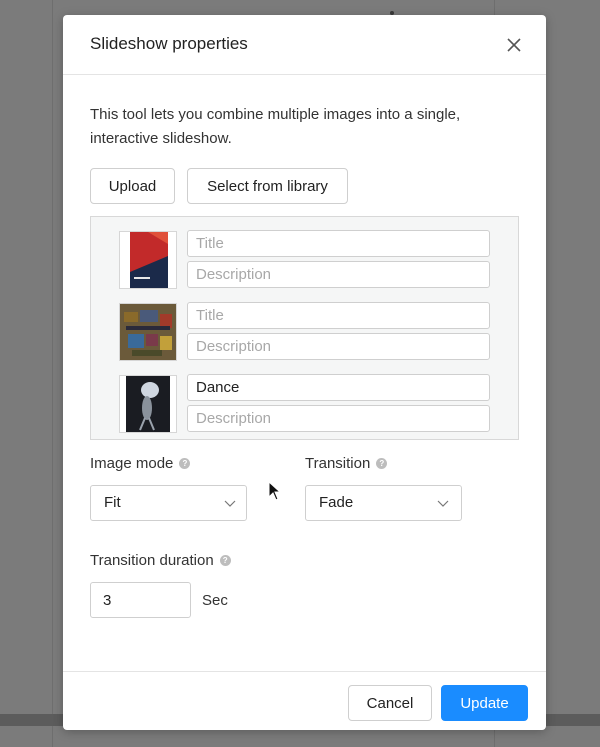  Describe the element at coordinates (383, 503) in the screenshot. I see `transition-select: Fade` at that location.